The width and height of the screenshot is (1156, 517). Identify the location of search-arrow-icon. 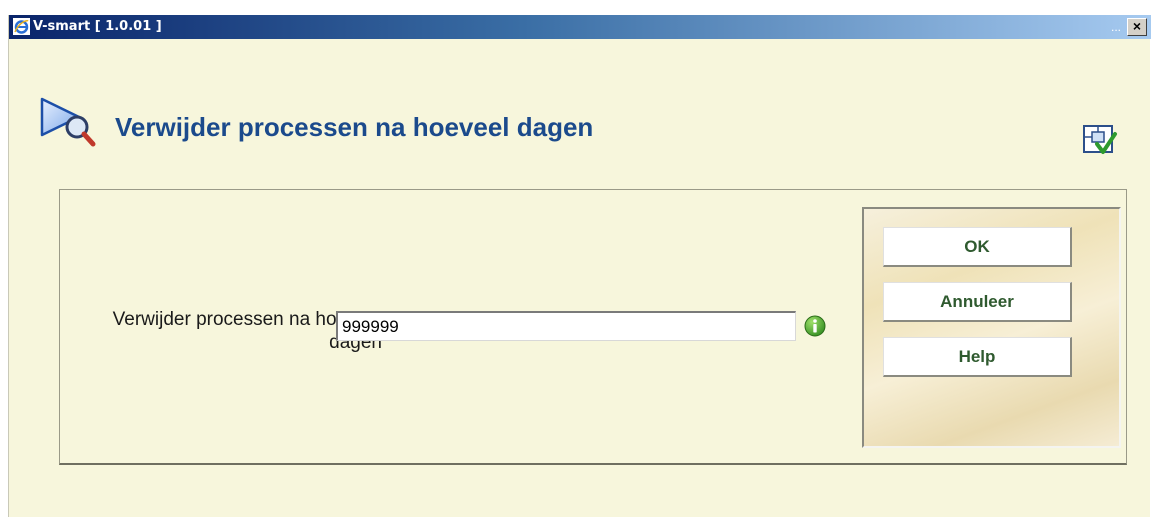
(68, 122).